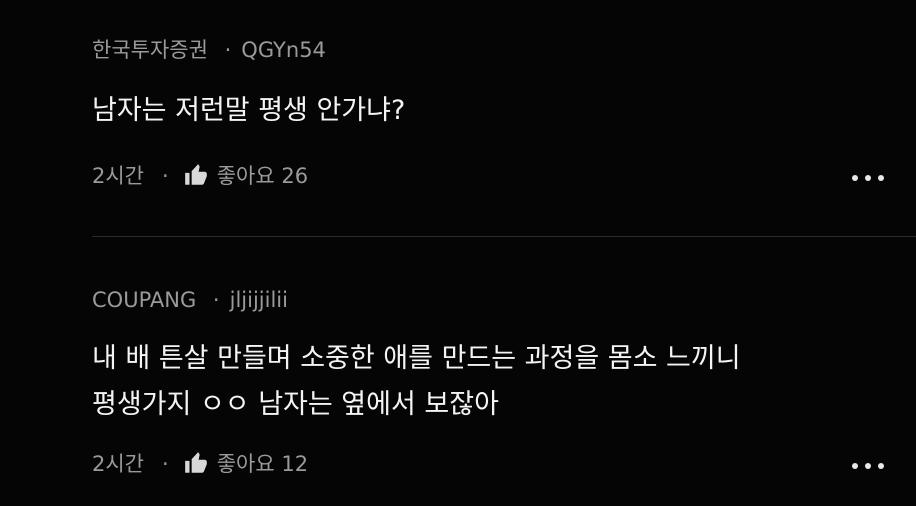  What do you see at coordinates (504, 464) in the screenshot?
I see `comment-actions: 2시간 · 좋아요 12` at bounding box center [504, 464].